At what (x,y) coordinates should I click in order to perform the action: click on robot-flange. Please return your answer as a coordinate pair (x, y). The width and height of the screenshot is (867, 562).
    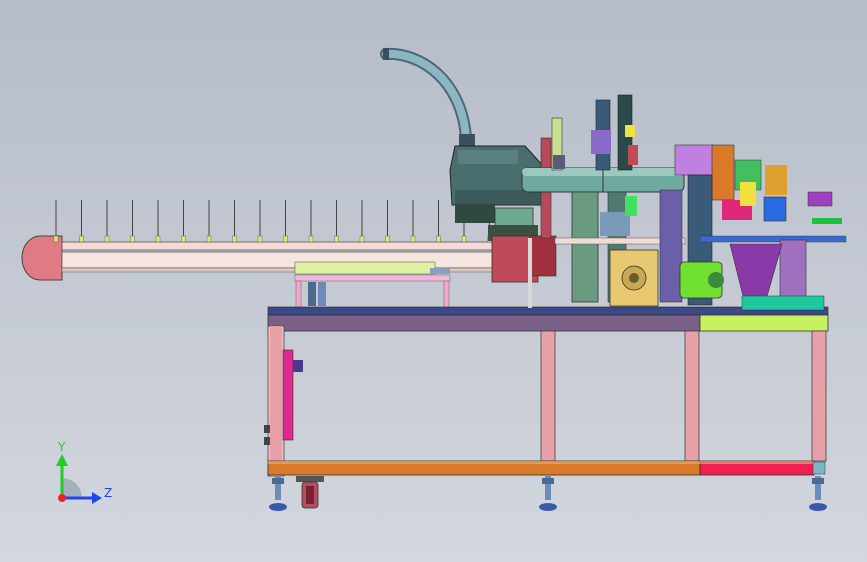
    Looking at the image, I should click on (514, 217).